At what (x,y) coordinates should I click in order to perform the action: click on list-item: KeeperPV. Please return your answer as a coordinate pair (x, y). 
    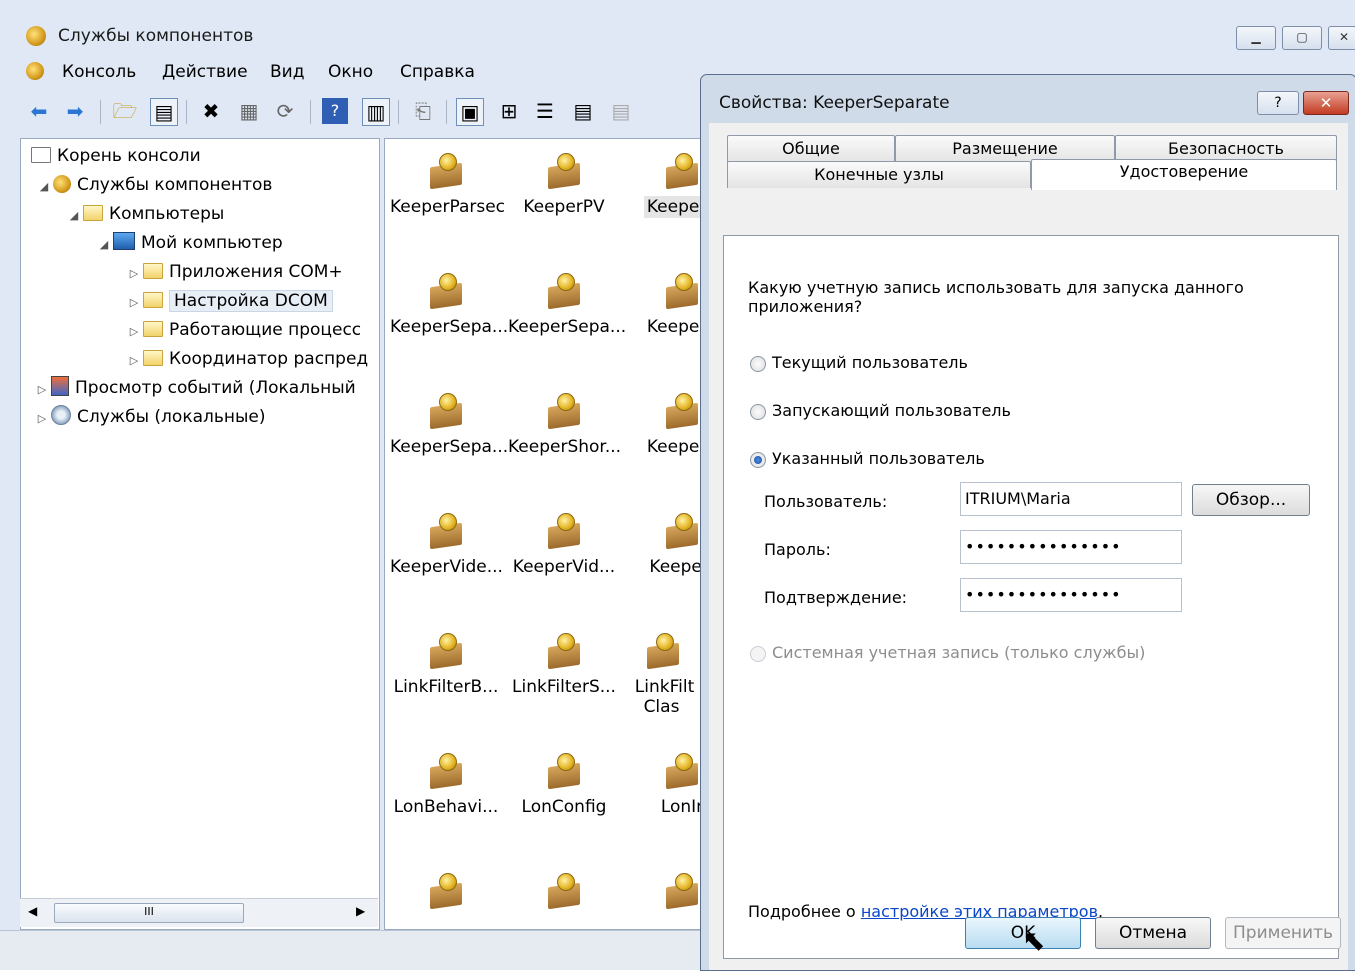
    Looking at the image, I should click on (564, 184).